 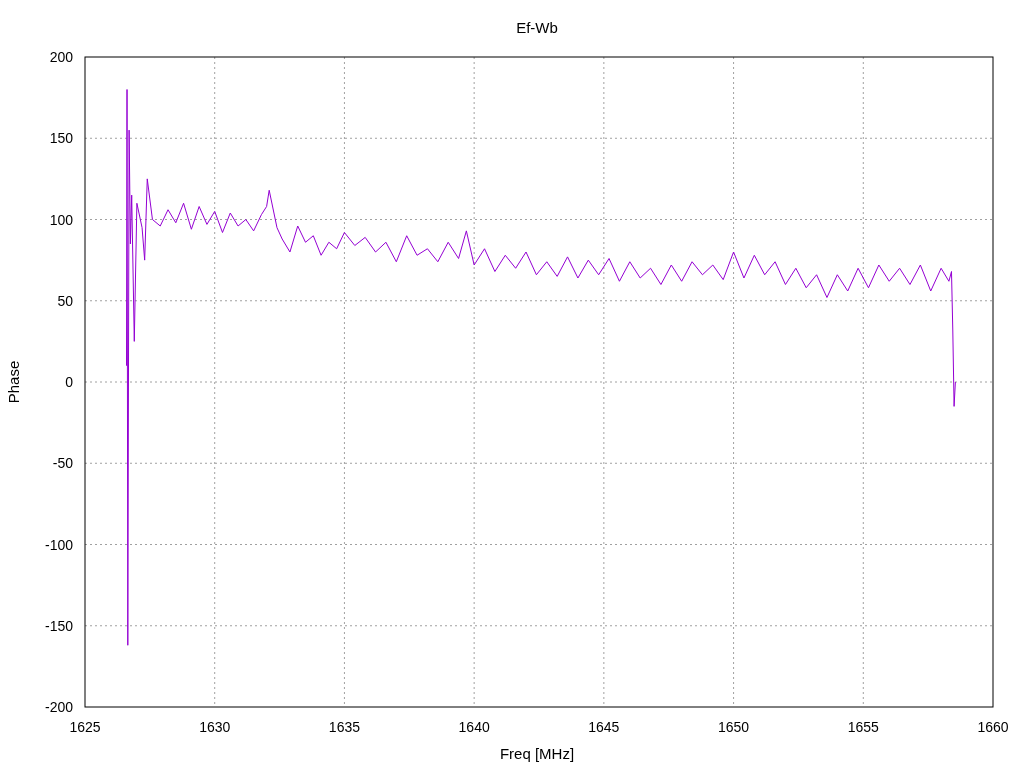 What do you see at coordinates (61, 219) in the screenshot?
I see `y-tick-label: 100` at bounding box center [61, 219].